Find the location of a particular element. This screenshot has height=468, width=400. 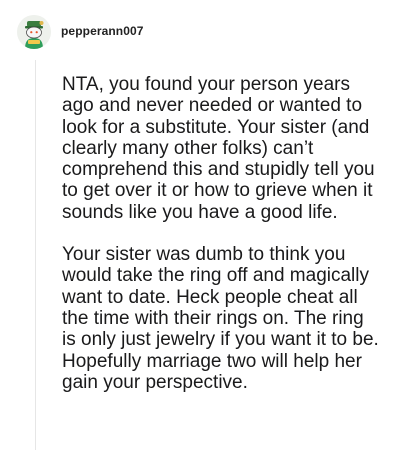

avatar is located at coordinates (34, 32).